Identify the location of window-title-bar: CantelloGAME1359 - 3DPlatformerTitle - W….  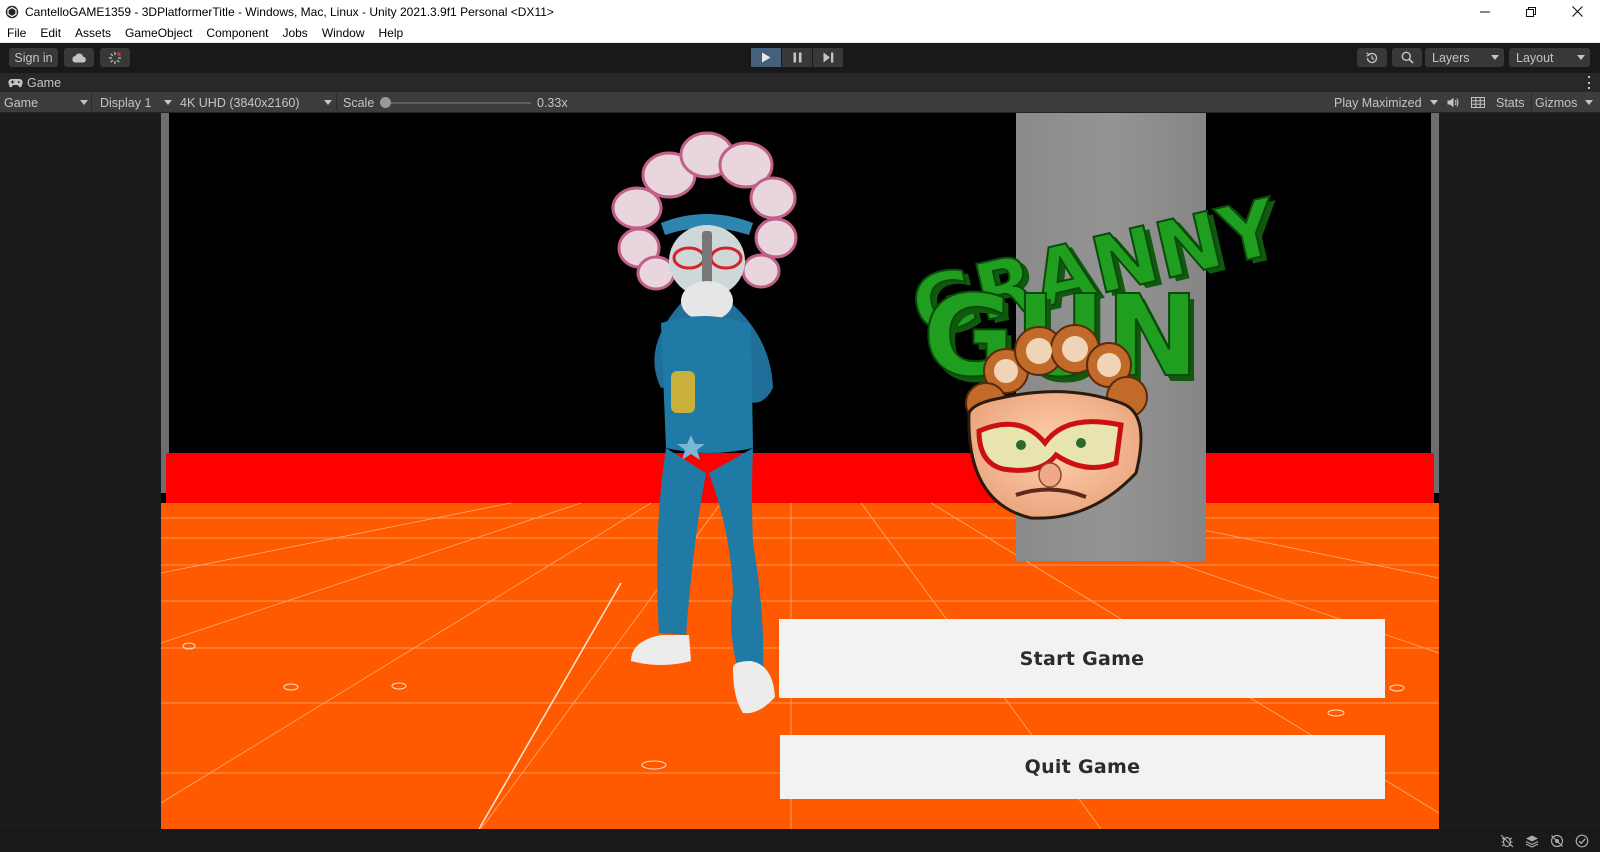
(800, 11).